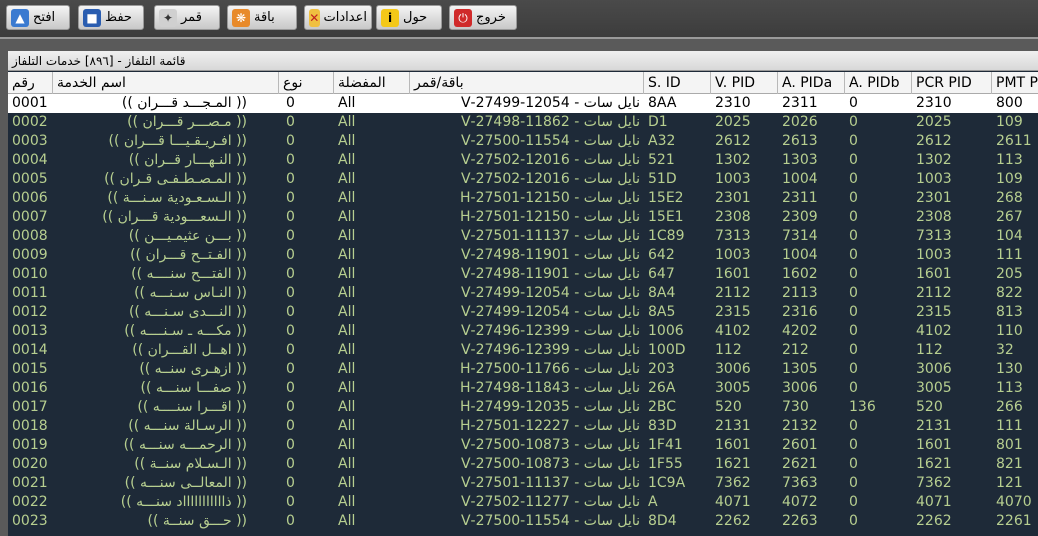 This screenshot has height=536, width=1038. I want to click on satellite-button: ✦ قمر, so click(187, 17).